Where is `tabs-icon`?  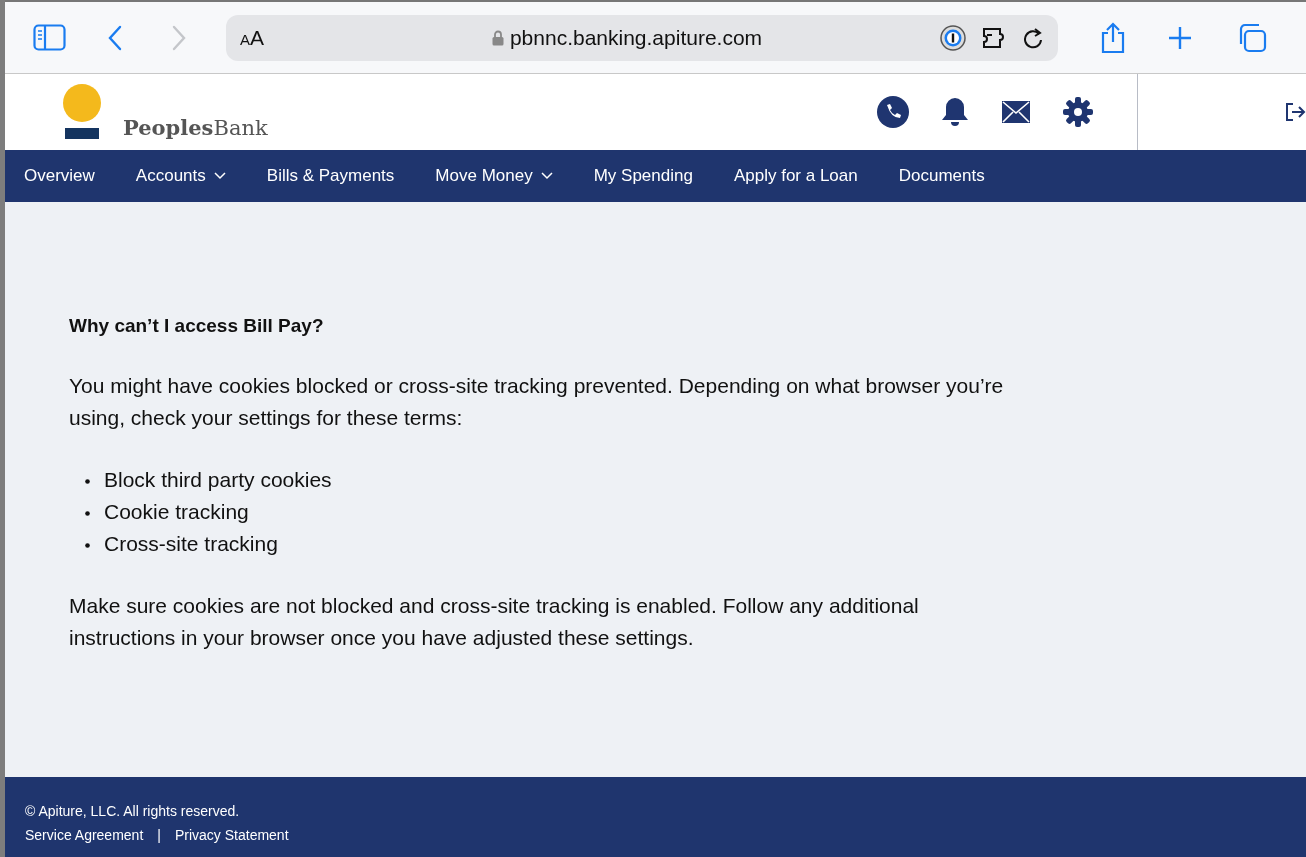
tabs-icon is located at coordinates (1252, 37).